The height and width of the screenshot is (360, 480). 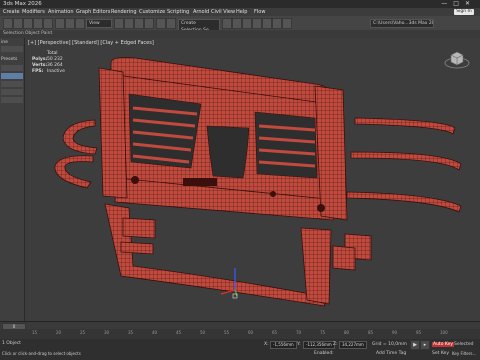 What do you see at coordinates (13, 34) in the screenshot?
I see `ribbon-tab-selection: Selection` at bounding box center [13, 34].